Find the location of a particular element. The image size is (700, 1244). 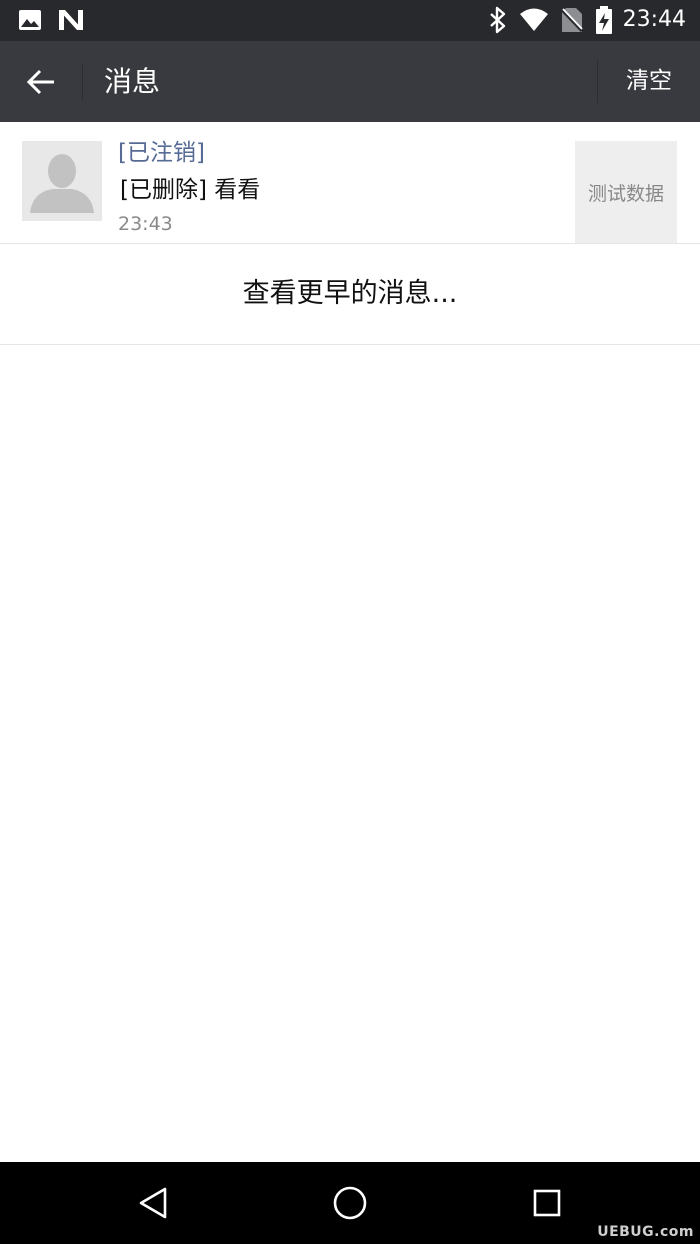

arrow-left-icon is located at coordinates (40, 81).